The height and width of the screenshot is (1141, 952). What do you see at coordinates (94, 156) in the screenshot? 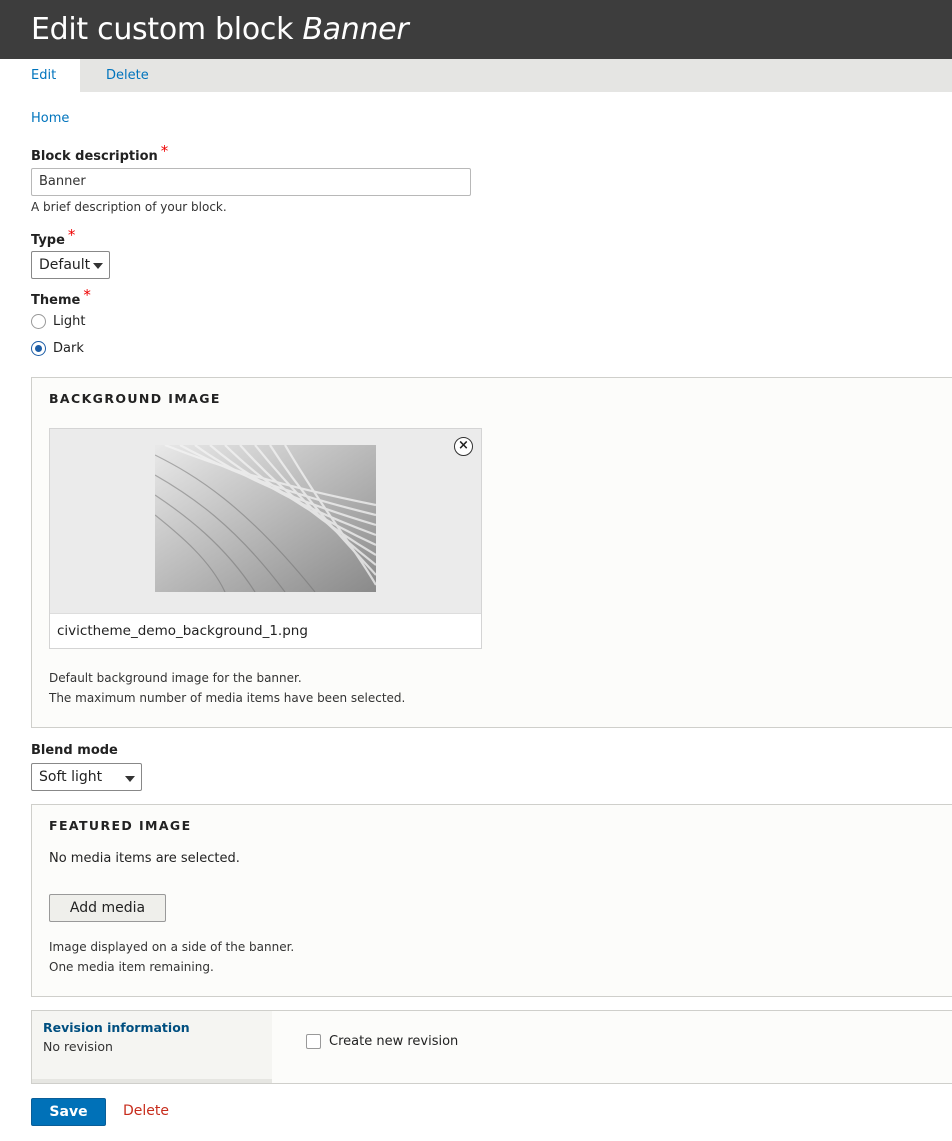
I see `block-description-label-text: Block description` at bounding box center [94, 156].